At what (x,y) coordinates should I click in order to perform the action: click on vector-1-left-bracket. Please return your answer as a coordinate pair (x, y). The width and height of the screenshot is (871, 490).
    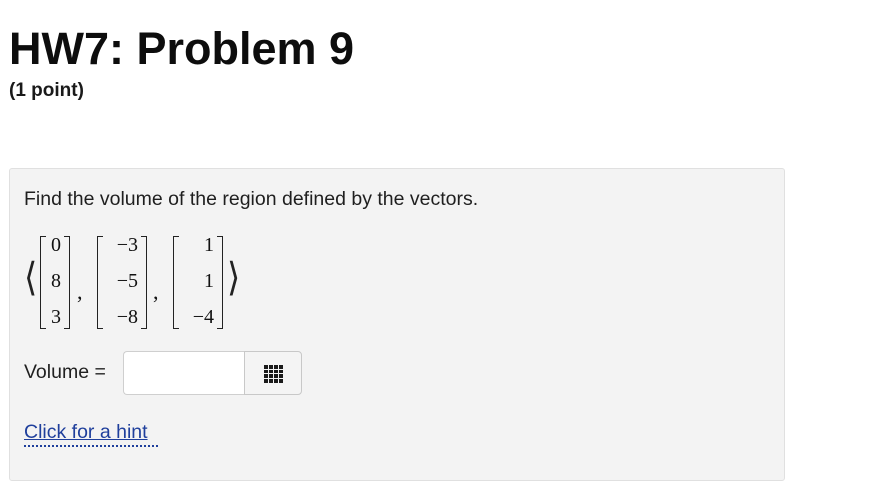
    Looking at the image, I should click on (43, 282).